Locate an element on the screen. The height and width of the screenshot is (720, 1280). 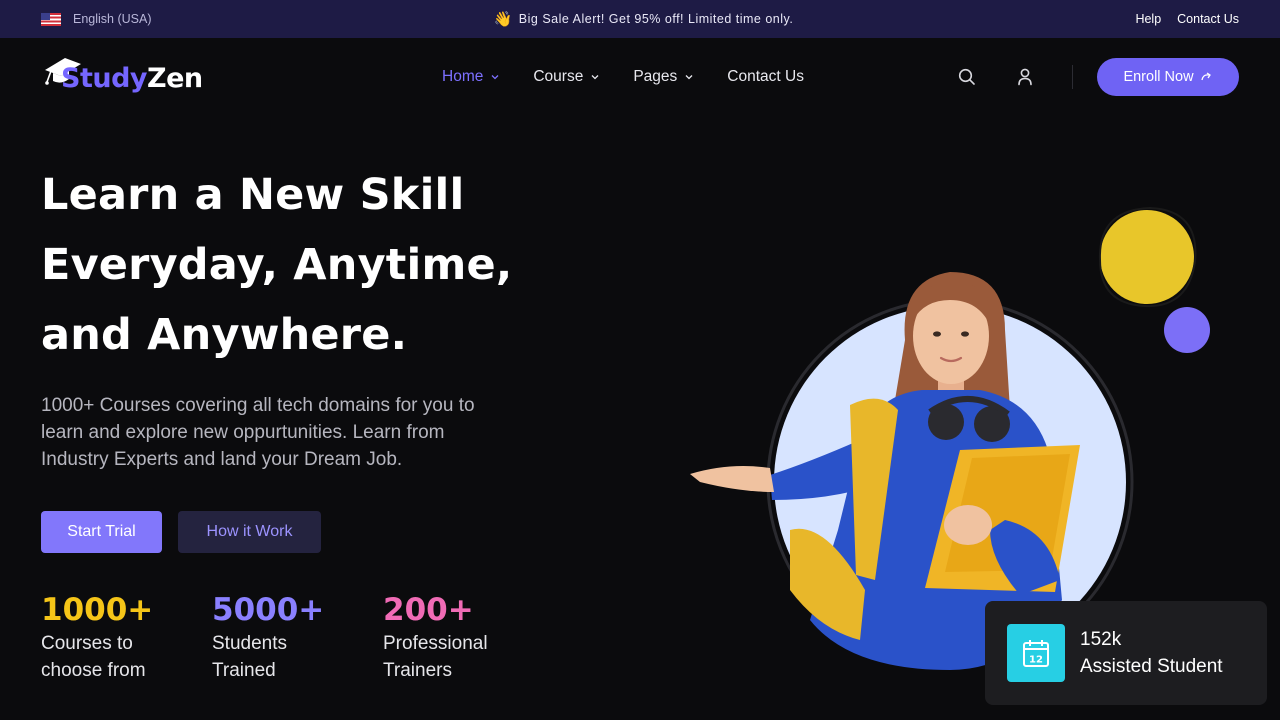
stat-value: 1000+ is located at coordinates (97, 610).